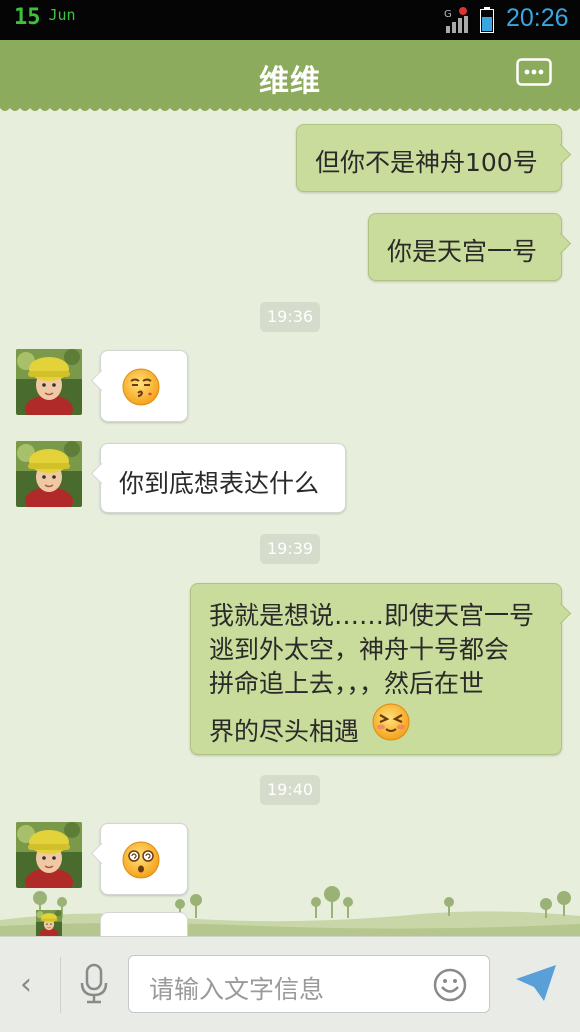 The height and width of the screenshot is (1032, 580). I want to click on outgoing-message-bubble: 你是天宫一号, so click(470, 247).